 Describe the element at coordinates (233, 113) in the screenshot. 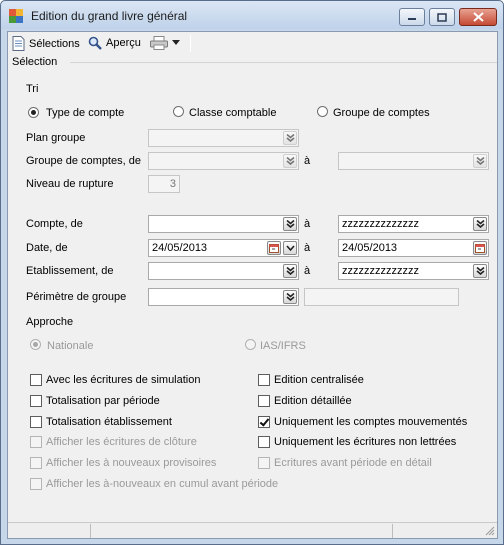

I see `radio-classe-comptable-label: Classe comptable` at that location.